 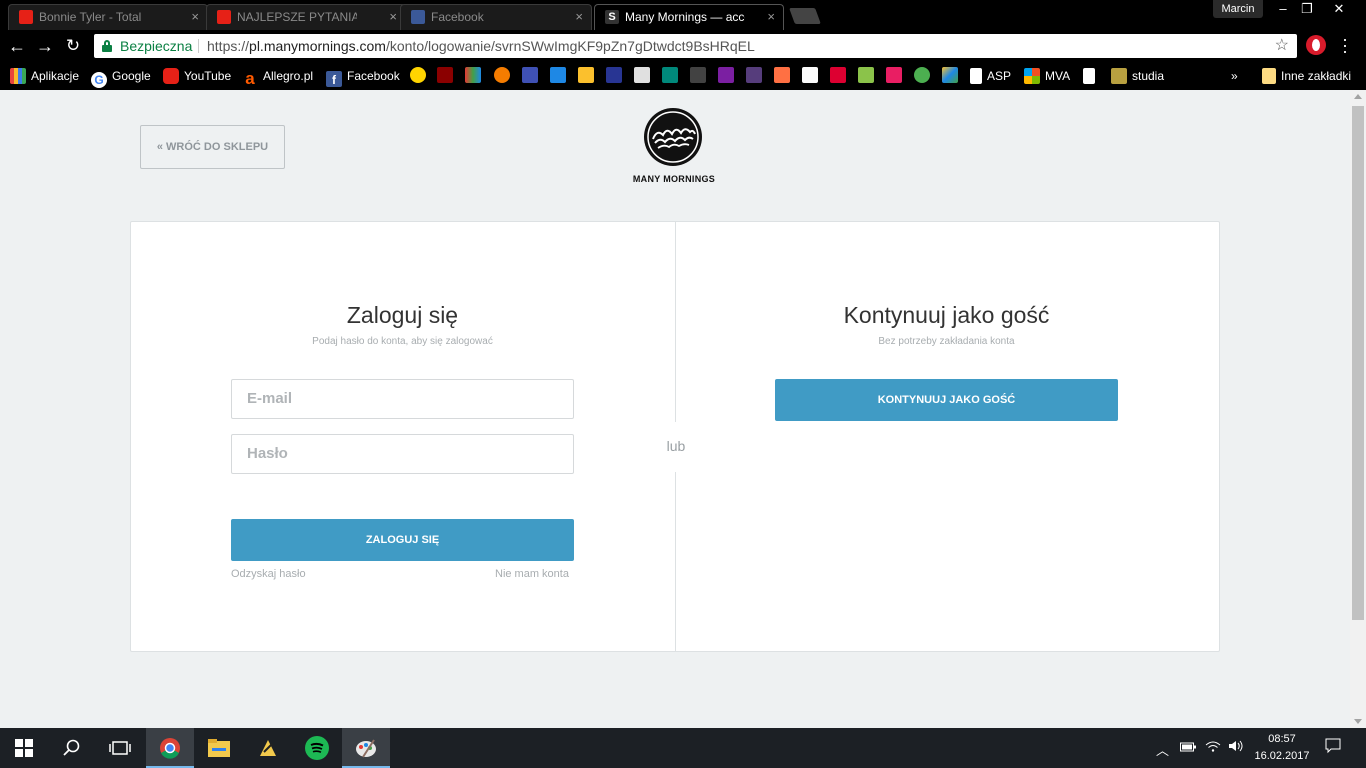 I want to click on page-scrollbar, so click(x=1358, y=409).